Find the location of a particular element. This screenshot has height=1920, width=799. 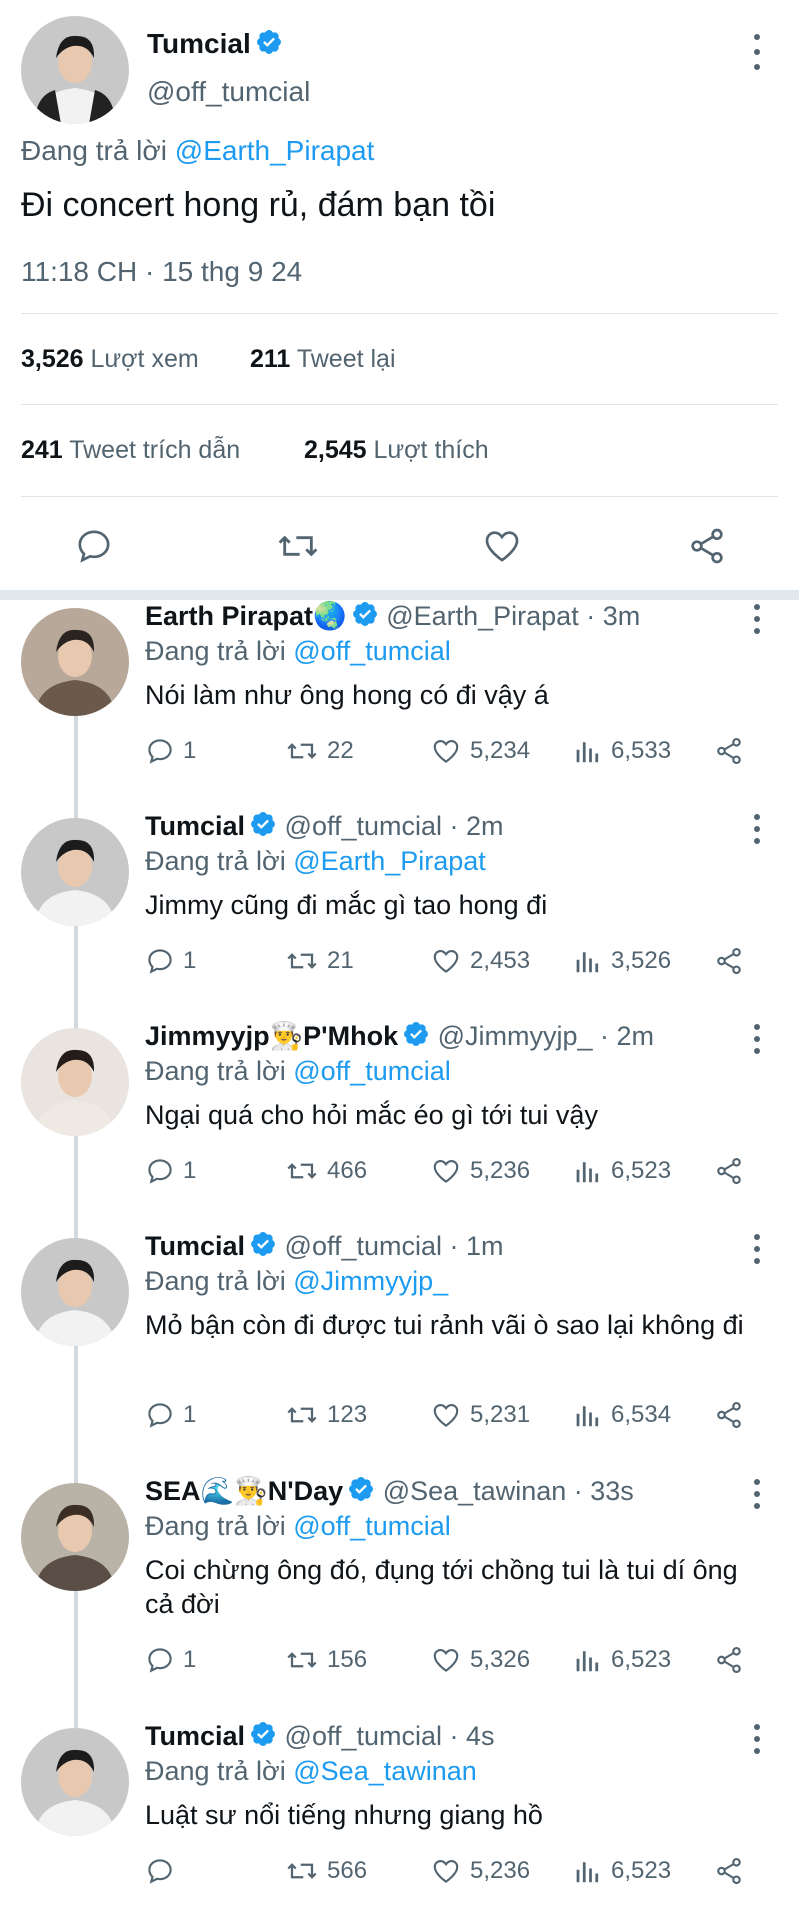

like-count: 5,234 is located at coordinates (500, 750).